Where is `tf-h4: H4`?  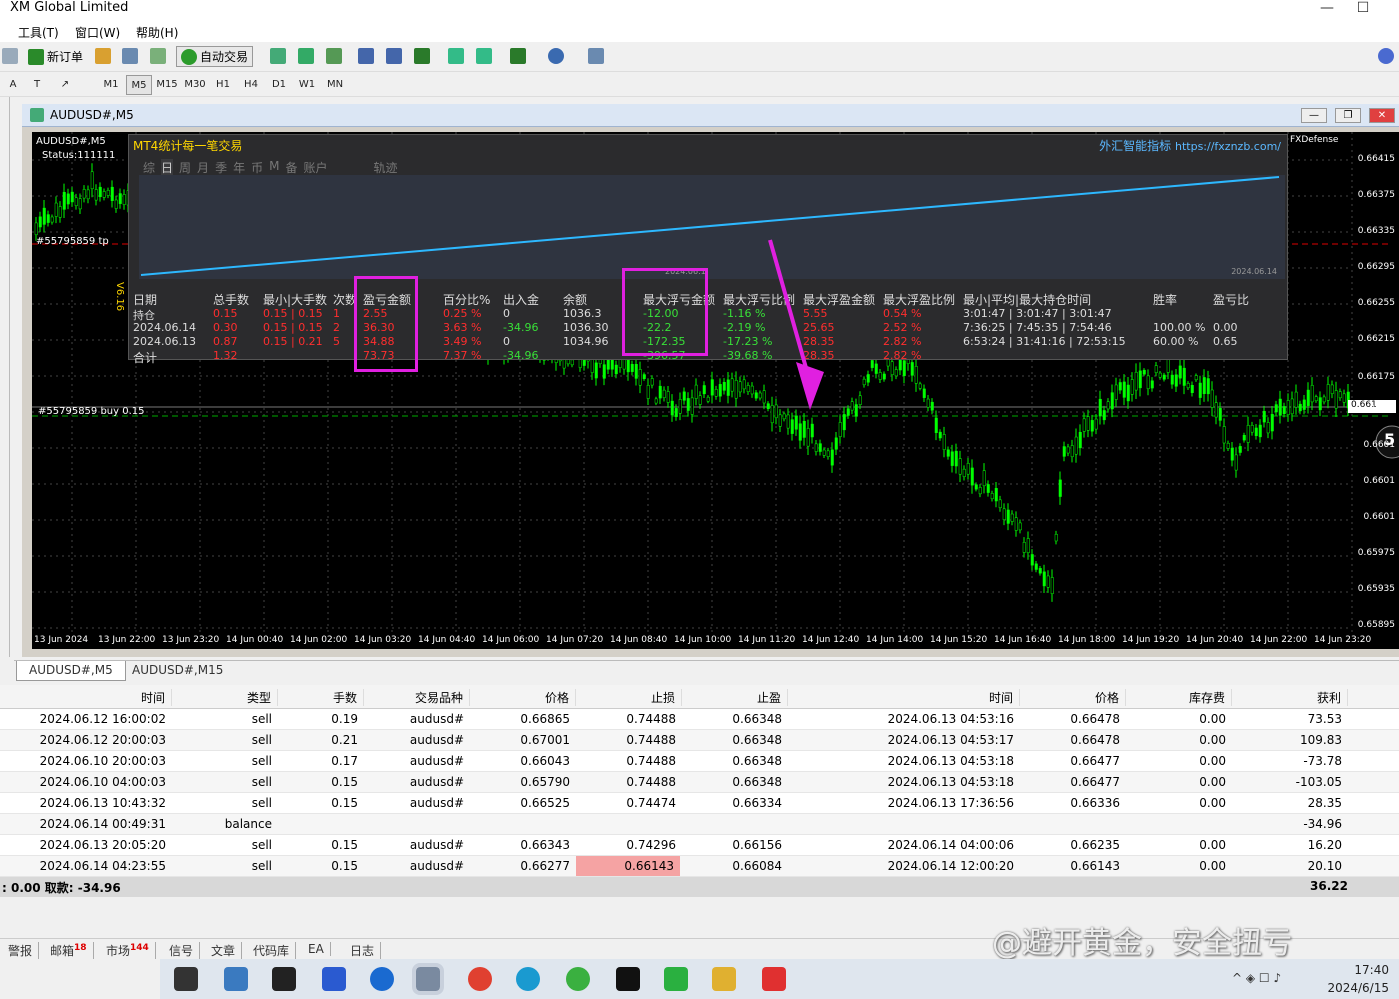
tf-h4: H4 is located at coordinates (251, 85).